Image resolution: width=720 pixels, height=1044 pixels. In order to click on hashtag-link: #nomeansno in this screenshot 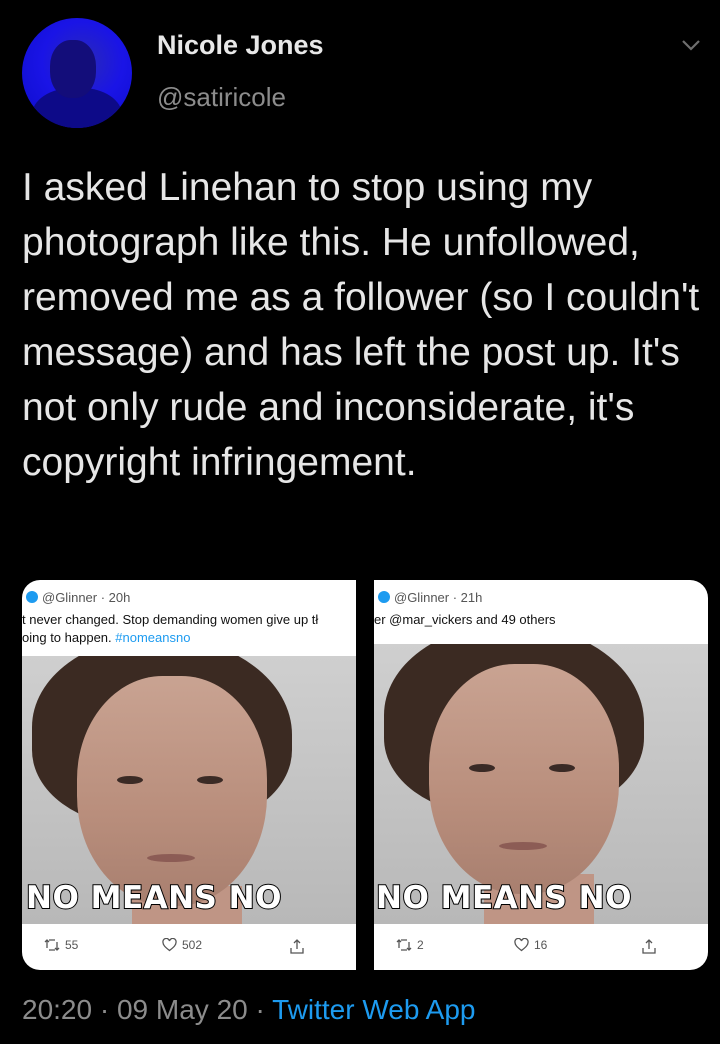, I will do `click(153, 637)`.